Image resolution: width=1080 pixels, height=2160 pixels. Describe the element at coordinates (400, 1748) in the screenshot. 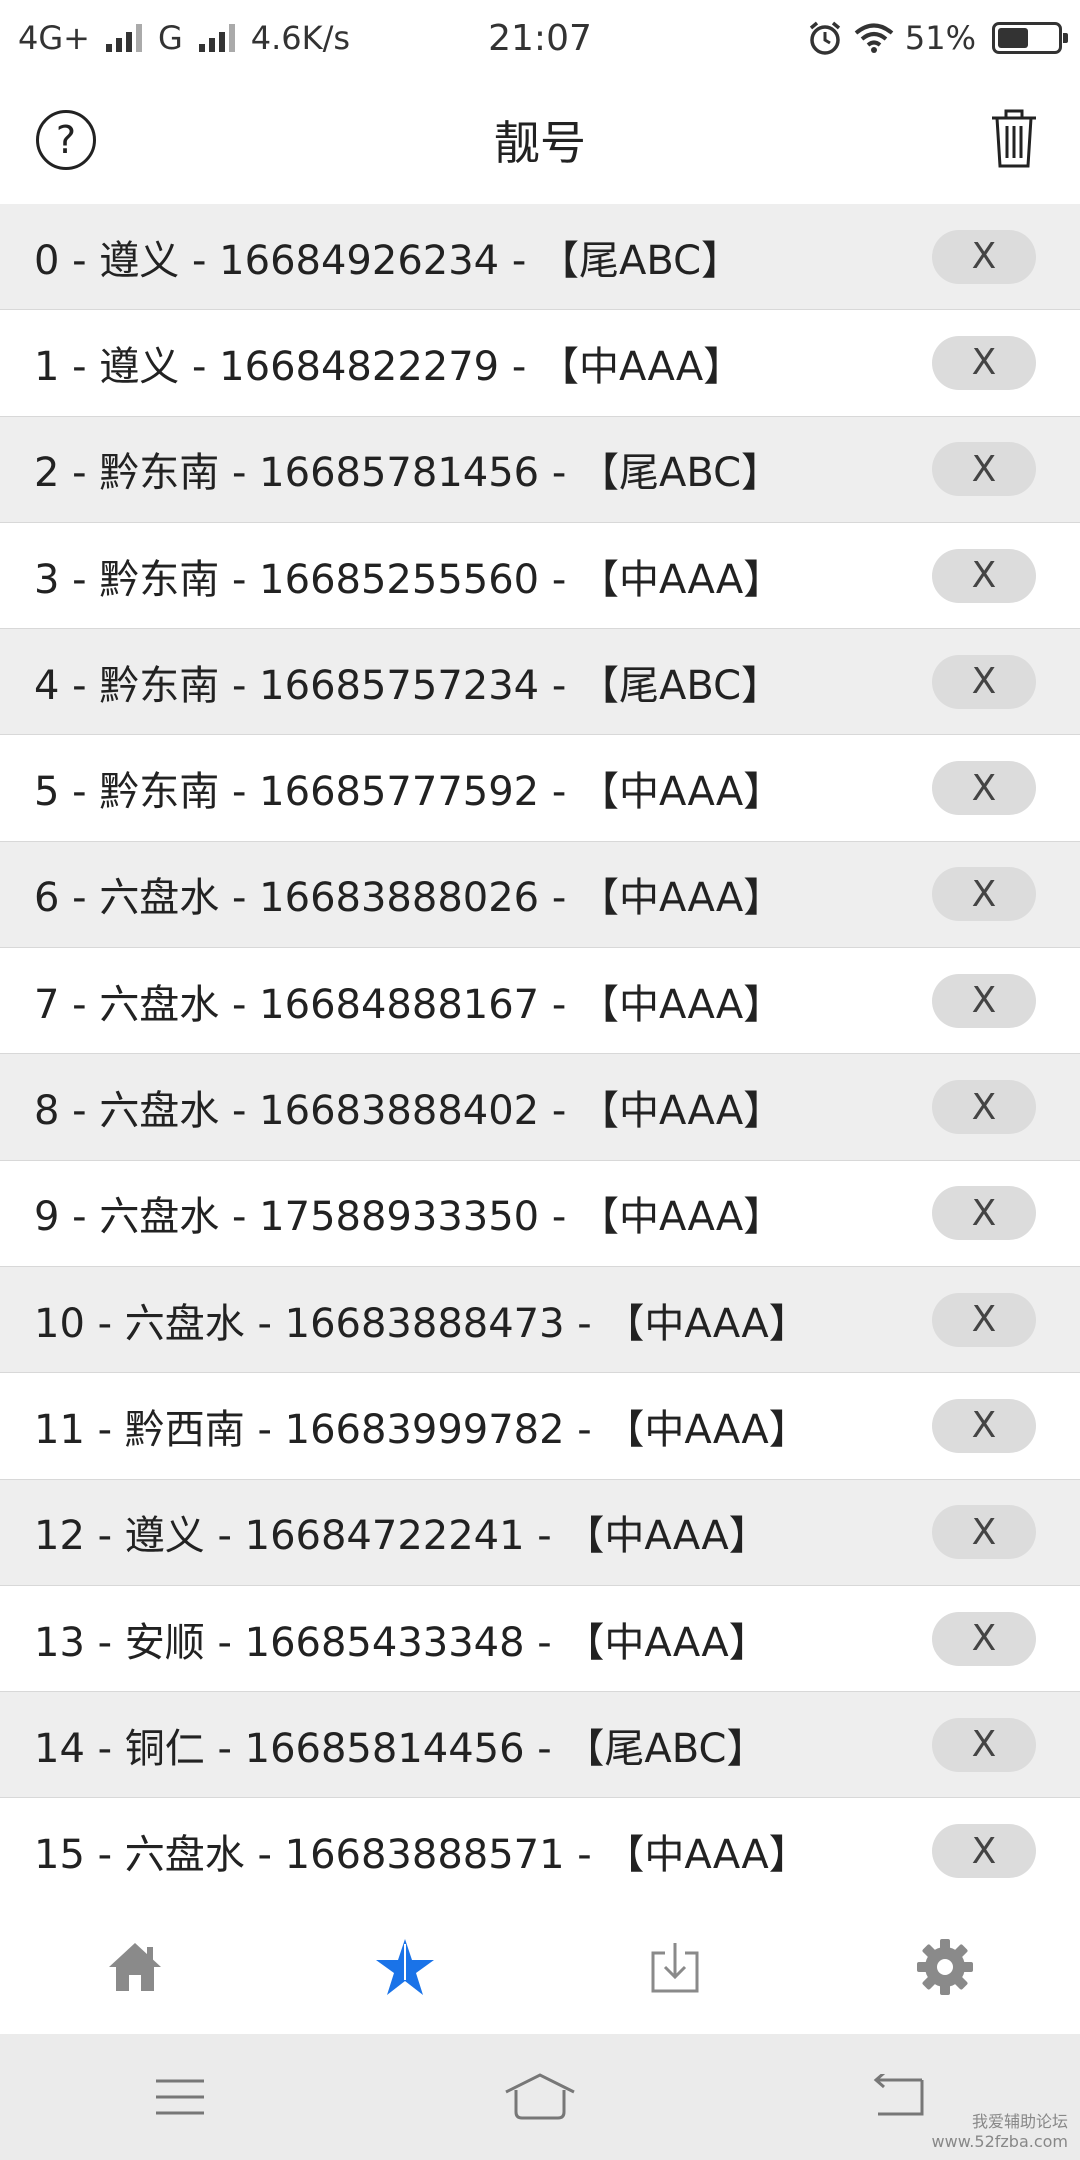

I see `list-item-text: 14 - 铜仁 - 16685814456 - 【尾ABC】` at that location.